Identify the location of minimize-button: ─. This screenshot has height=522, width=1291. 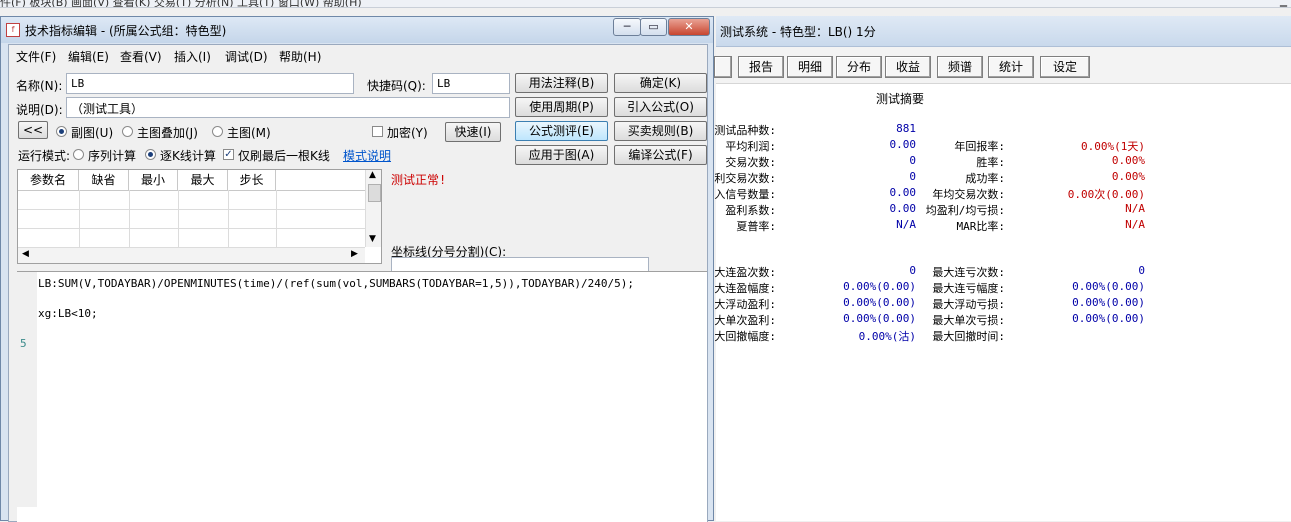
(627, 27).